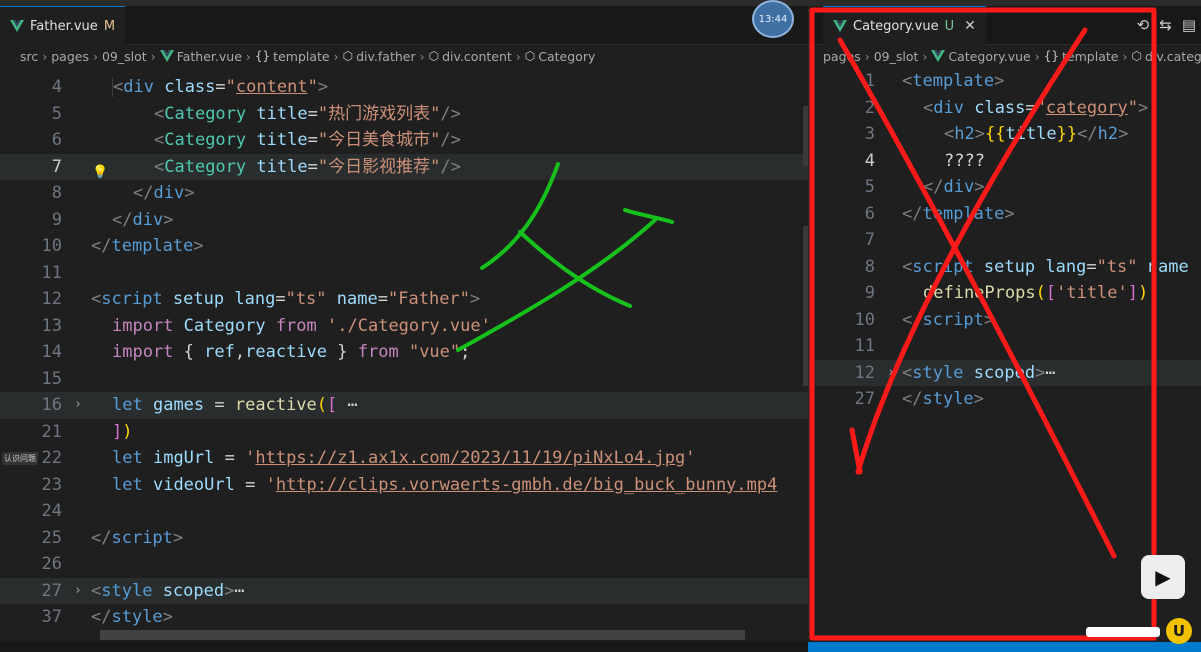  I want to click on code-line: 37 </style>, so click(107, 617).